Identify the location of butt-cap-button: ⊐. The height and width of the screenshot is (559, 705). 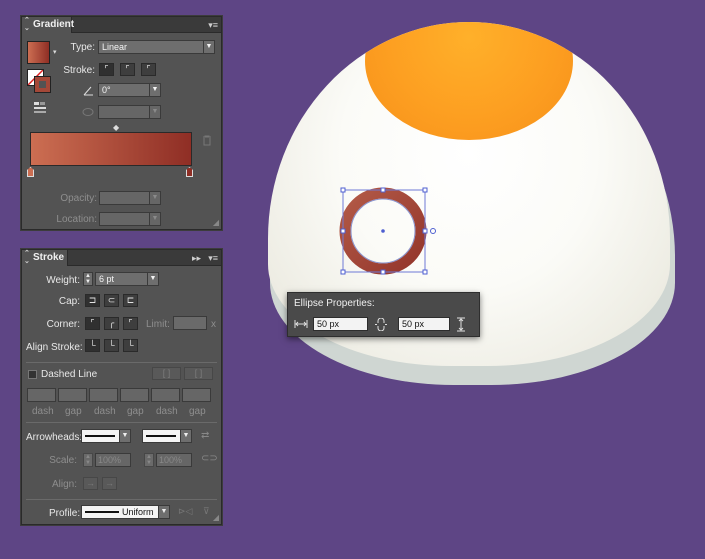
(92, 300).